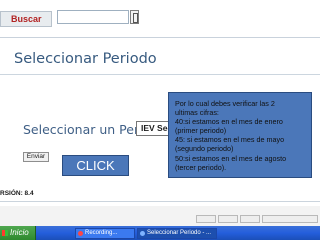 Image resolution: width=320 pixels, height=240 pixels. What do you see at coordinates (204, 149) in the screenshot?
I see `info-line: (segundo periodo)` at bounding box center [204, 149].